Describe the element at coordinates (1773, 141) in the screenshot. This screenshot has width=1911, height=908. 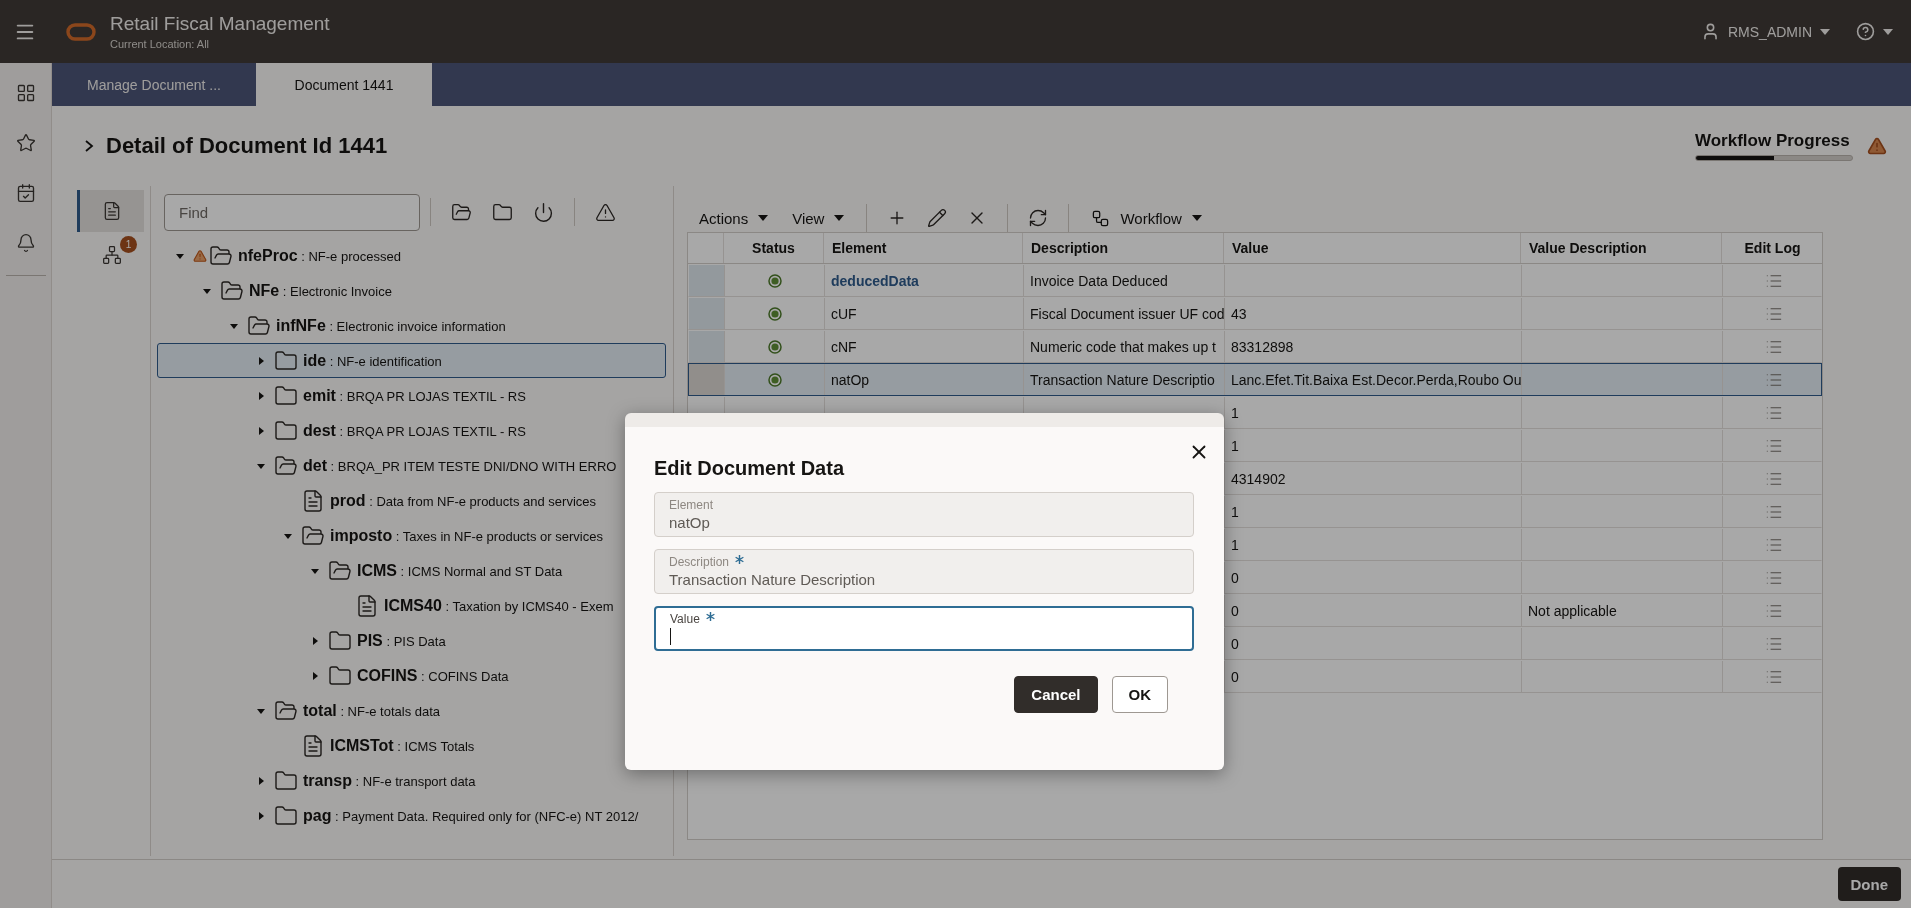
I see `workflow-progress-label: Workflow Progress` at that location.